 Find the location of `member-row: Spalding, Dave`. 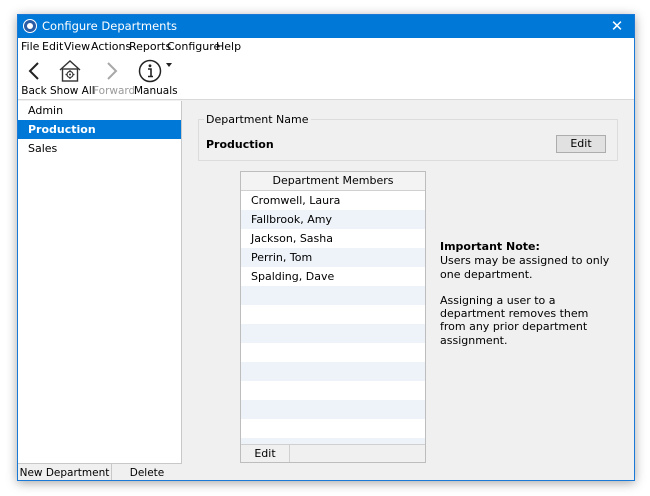

member-row: Spalding, Dave is located at coordinates (333, 276).